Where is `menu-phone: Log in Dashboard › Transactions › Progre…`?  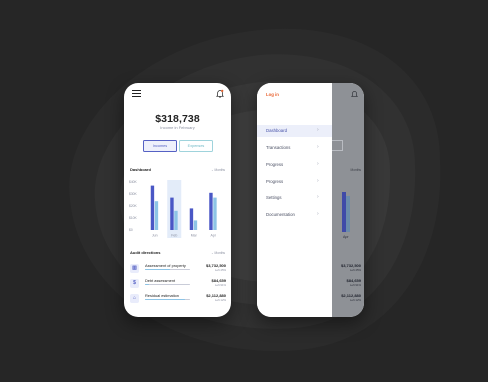
menu-phone: Log in Dashboard › Transactions › Progre… is located at coordinates (310, 200).